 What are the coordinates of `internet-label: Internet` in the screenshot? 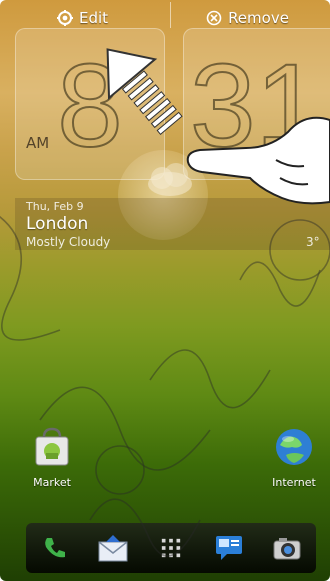 It's located at (294, 482).